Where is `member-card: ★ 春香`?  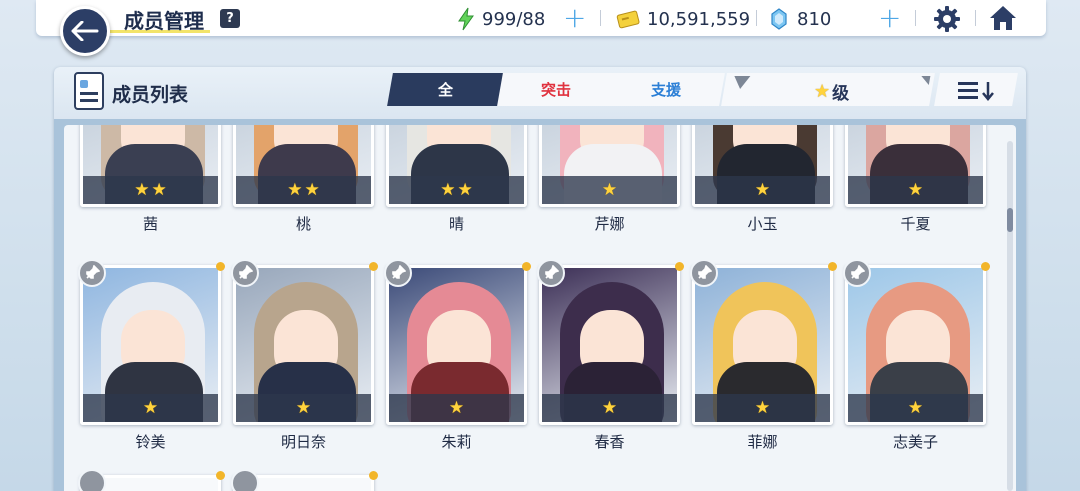
member-card: ★ 春香 is located at coordinates (610, 356).